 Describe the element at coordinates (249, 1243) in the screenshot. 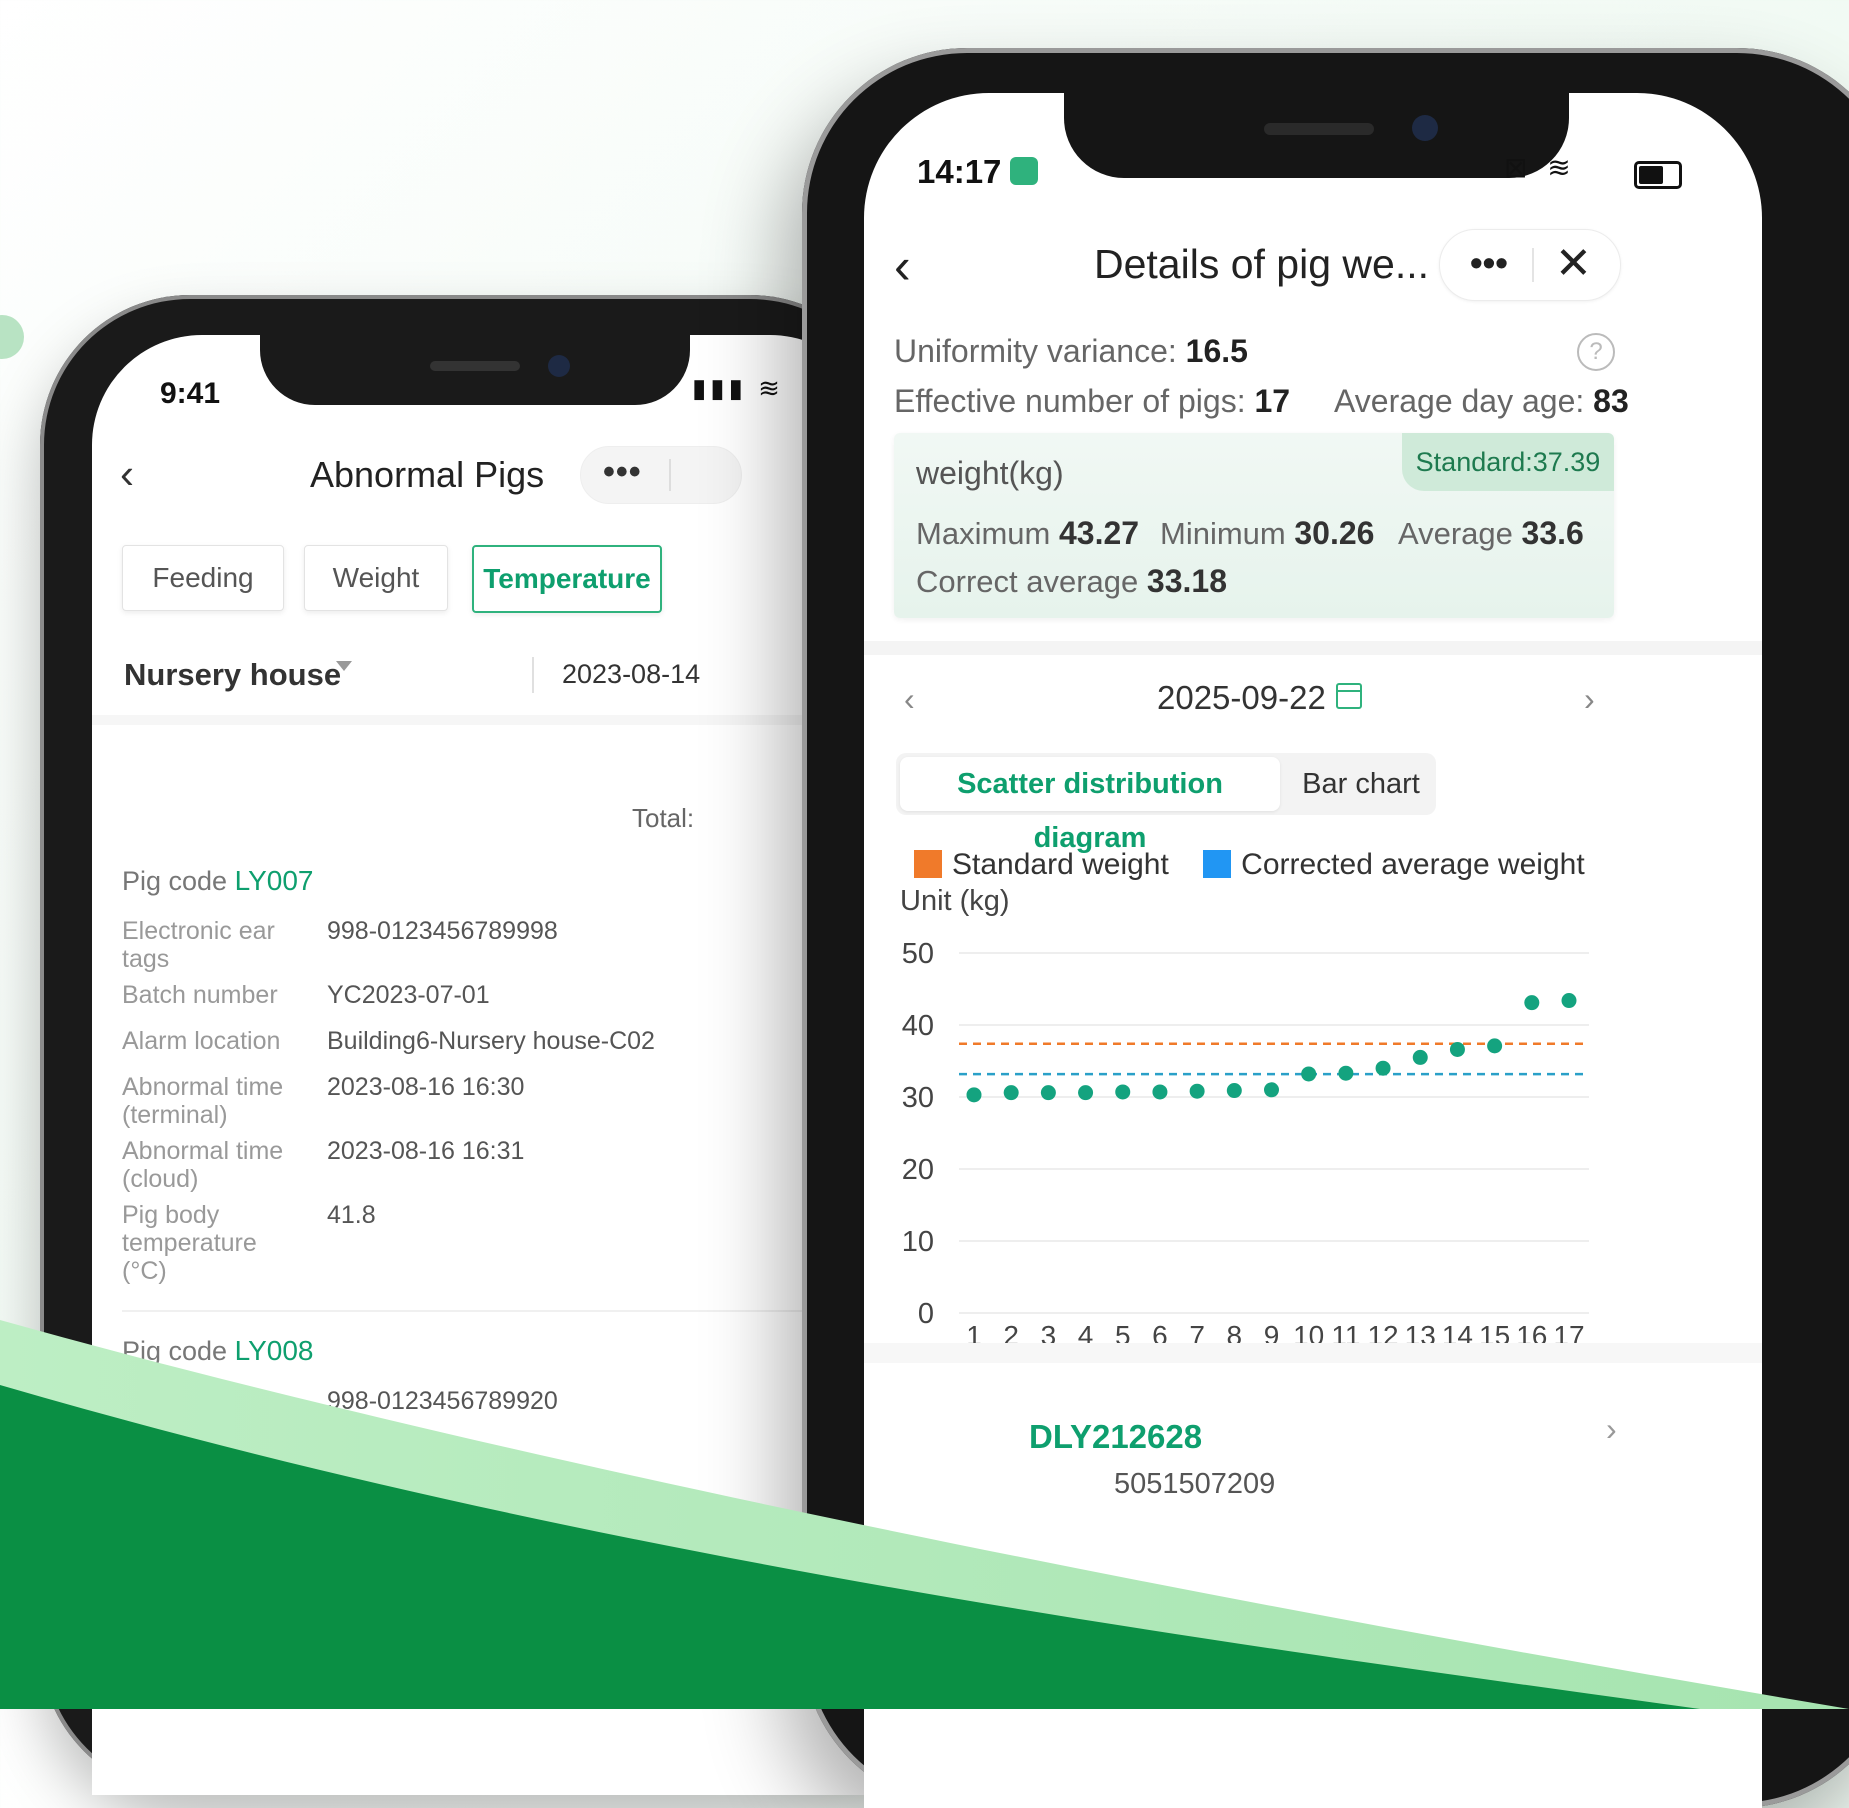

I see `field-temperature: Pig body temperature (°C) 41.8` at that location.